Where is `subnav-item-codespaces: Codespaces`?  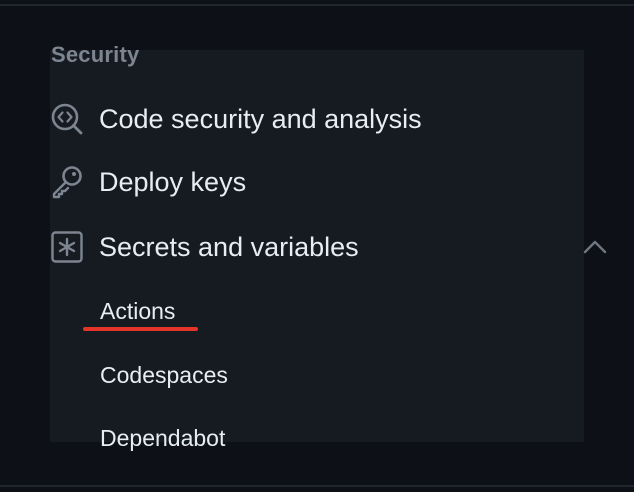 subnav-item-codespaces: Codespaces is located at coordinates (164, 375).